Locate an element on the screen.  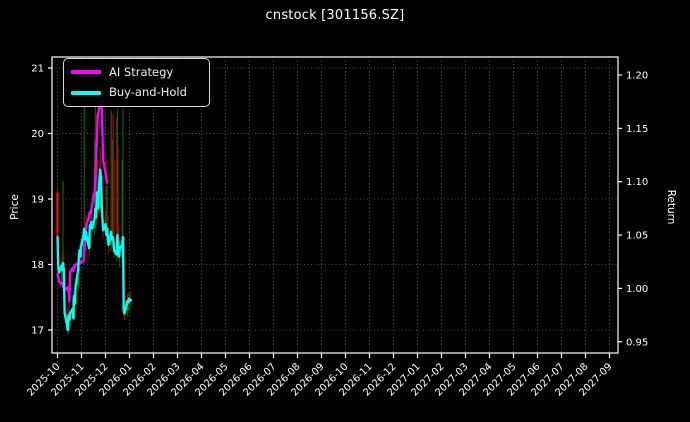
return-tick-label: 1.10 is located at coordinates (637, 182).